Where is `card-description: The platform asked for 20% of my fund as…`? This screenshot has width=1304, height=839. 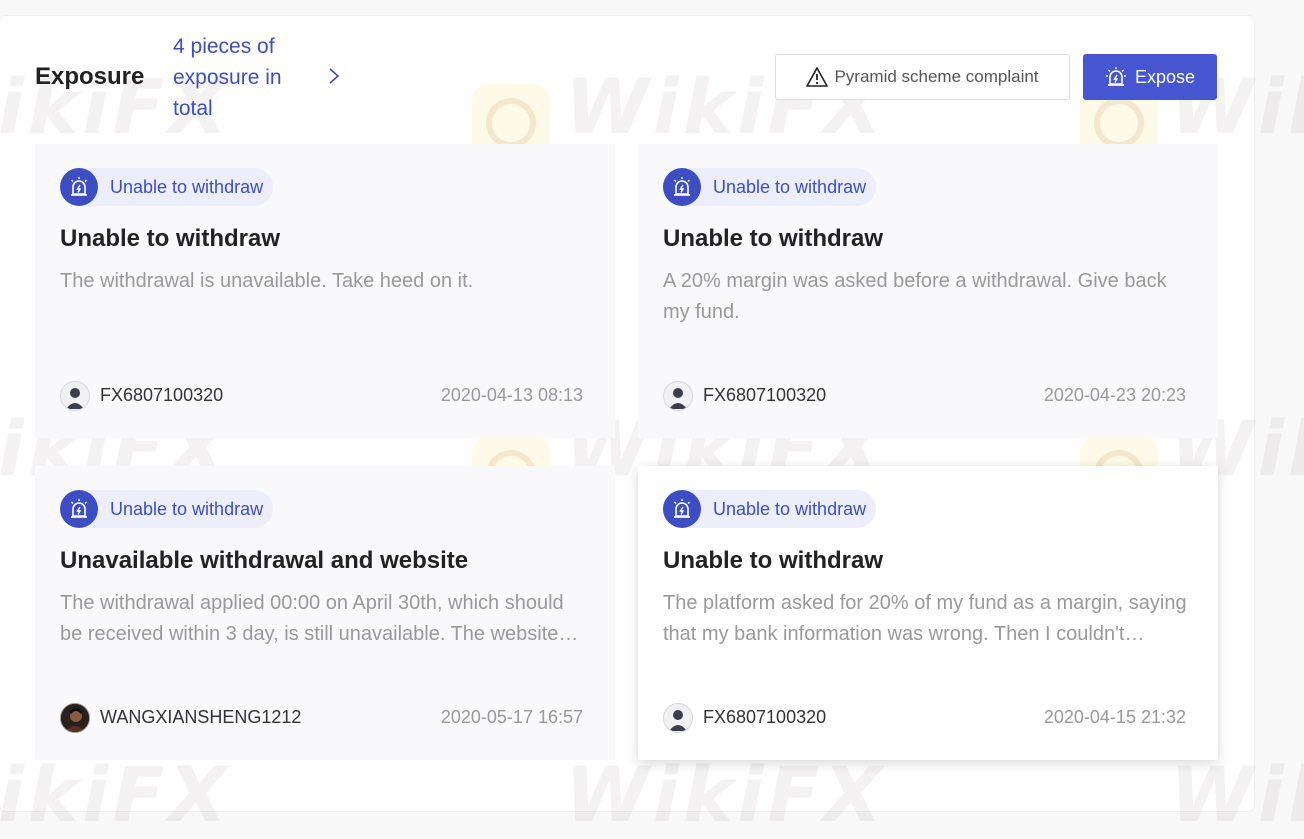 card-description: The platform asked for 20% of my fund as… is located at coordinates (925, 618).